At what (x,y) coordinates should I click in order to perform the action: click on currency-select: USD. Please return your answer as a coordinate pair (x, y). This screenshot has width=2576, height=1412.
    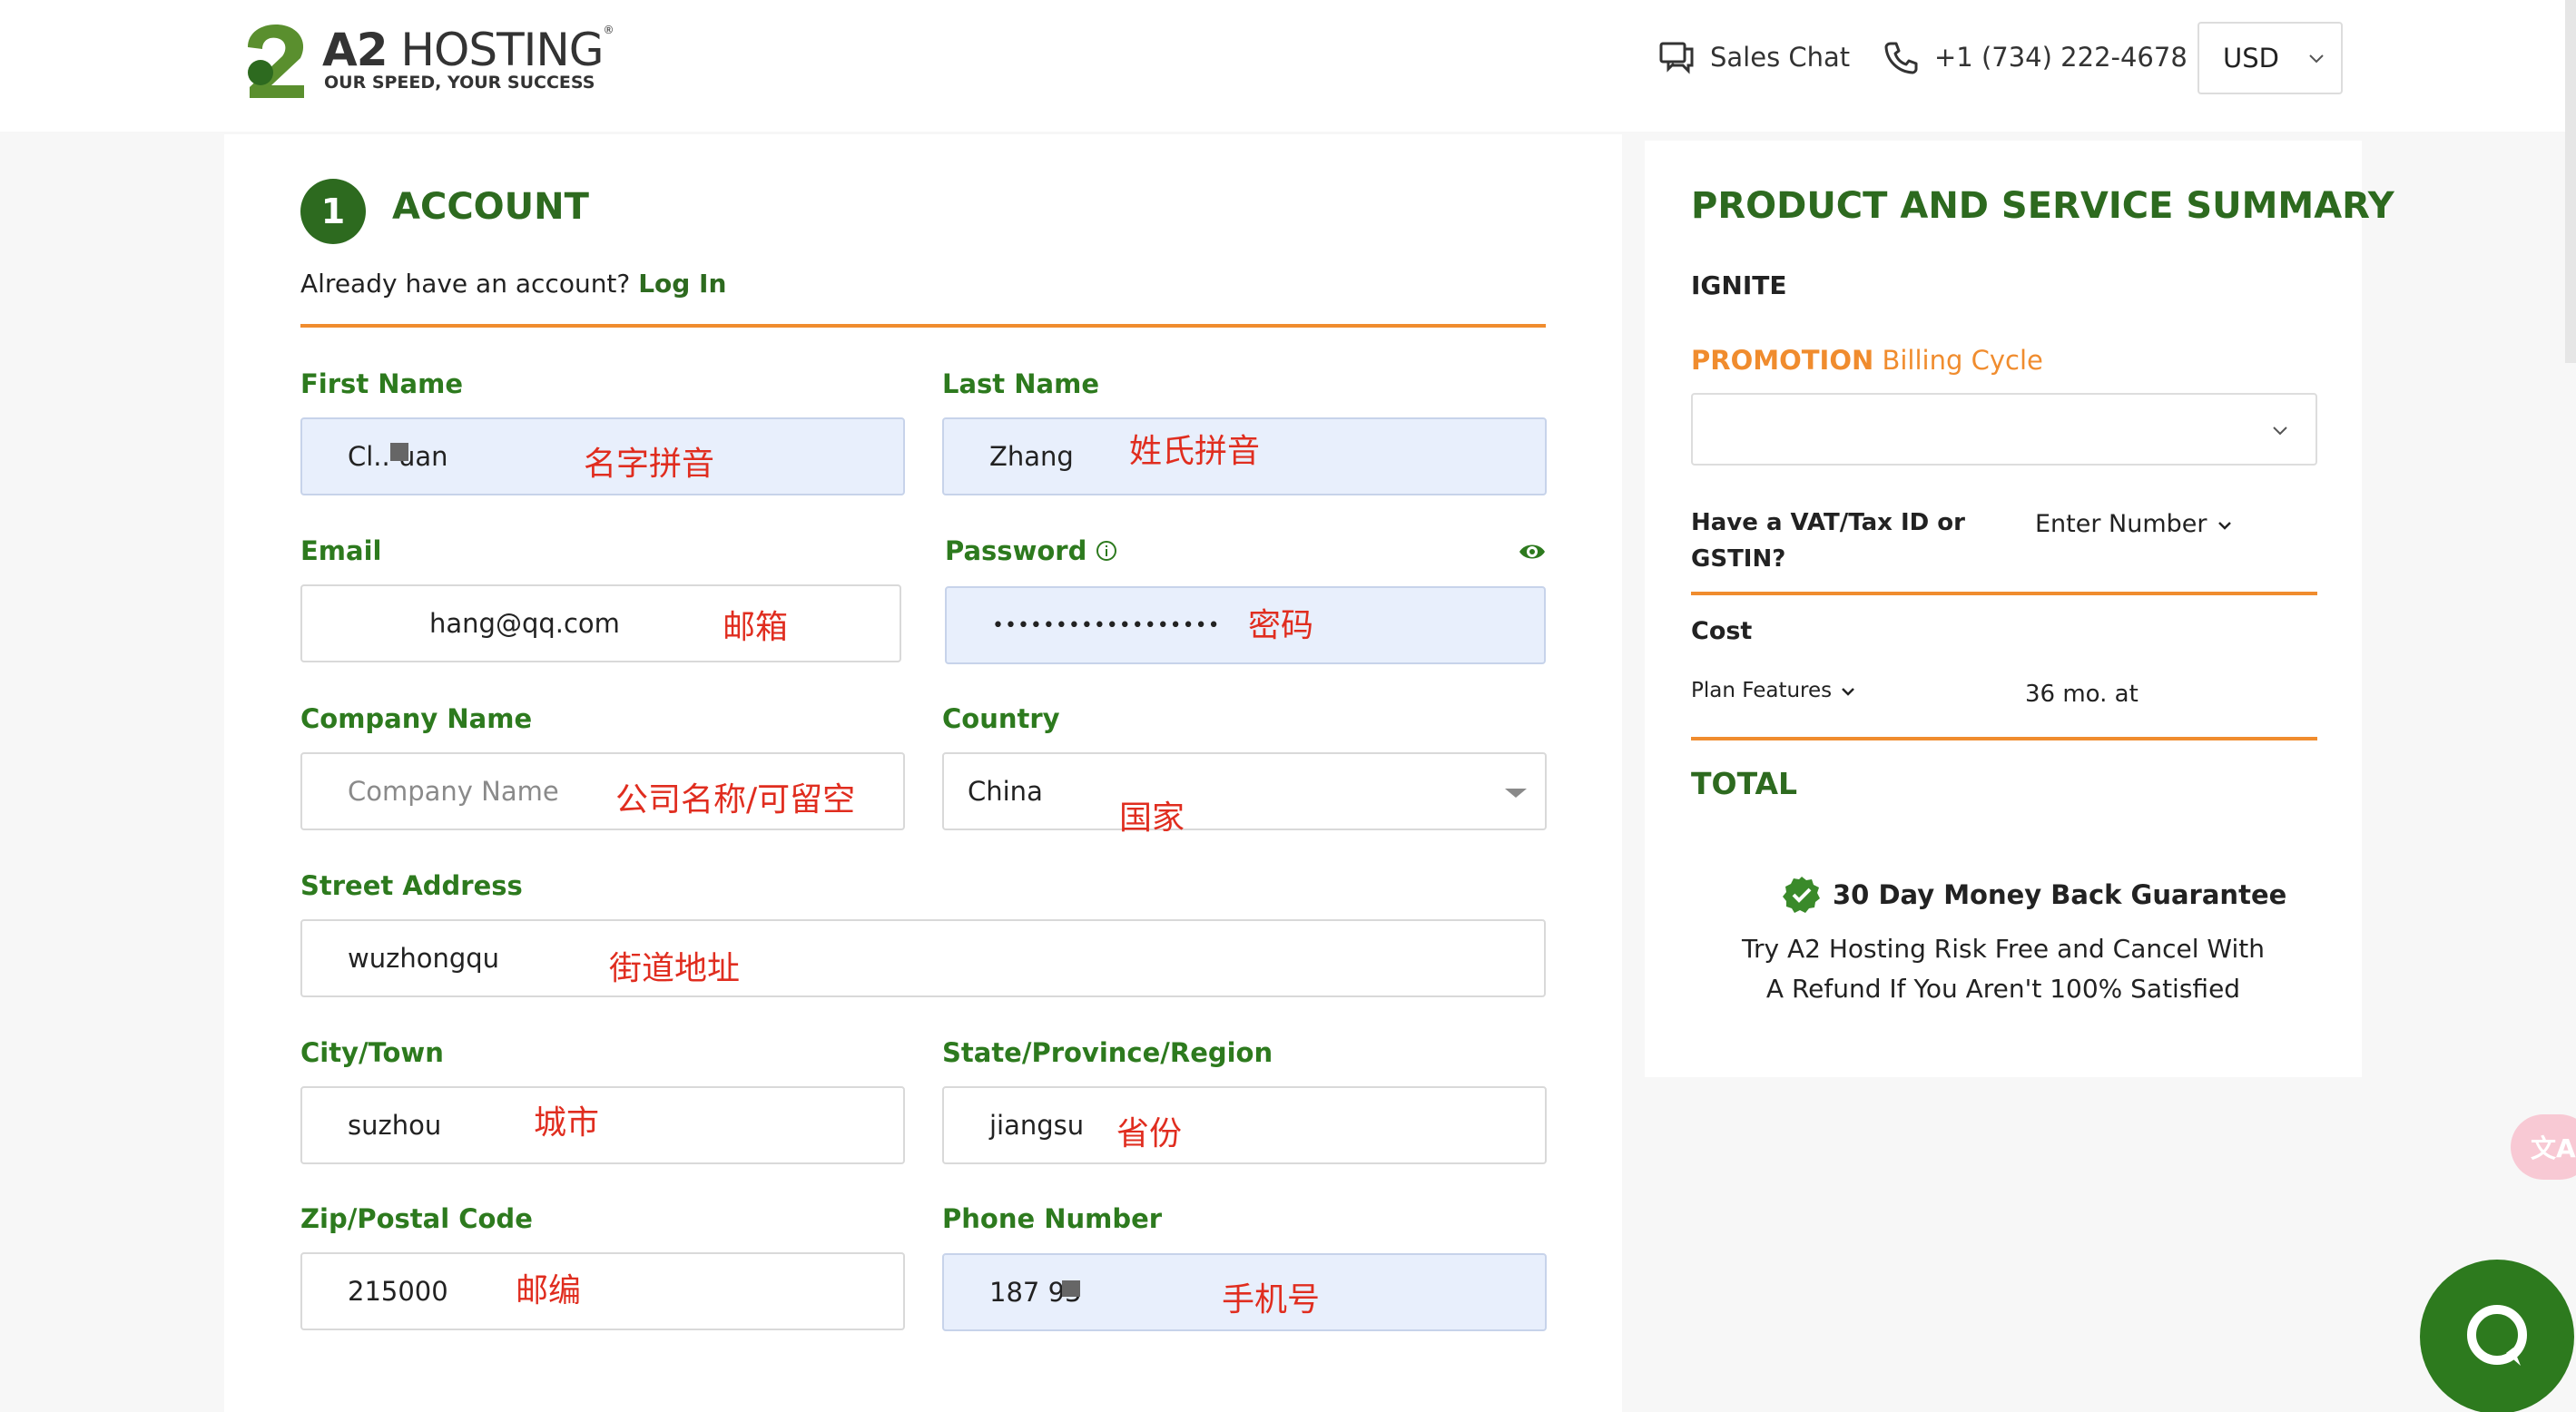
    Looking at the image, I should click on (2270, 58).